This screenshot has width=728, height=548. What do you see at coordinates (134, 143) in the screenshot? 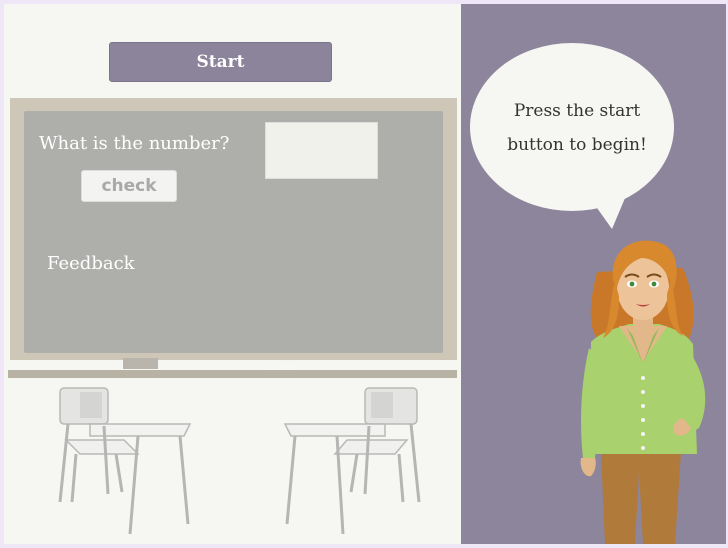
I see `question-text: What is the number?` at bounding box center [134, 143].